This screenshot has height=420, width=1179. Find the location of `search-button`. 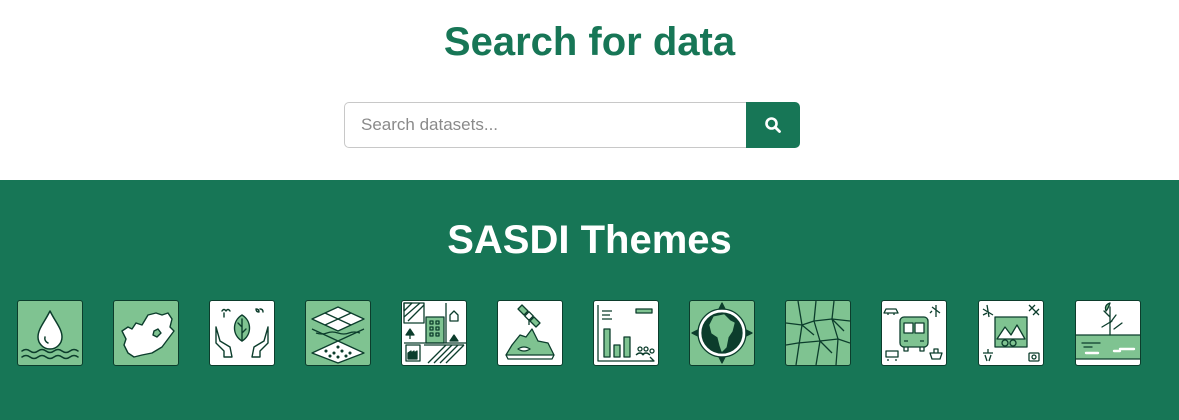

search-button is located at coordinates (773, 125).